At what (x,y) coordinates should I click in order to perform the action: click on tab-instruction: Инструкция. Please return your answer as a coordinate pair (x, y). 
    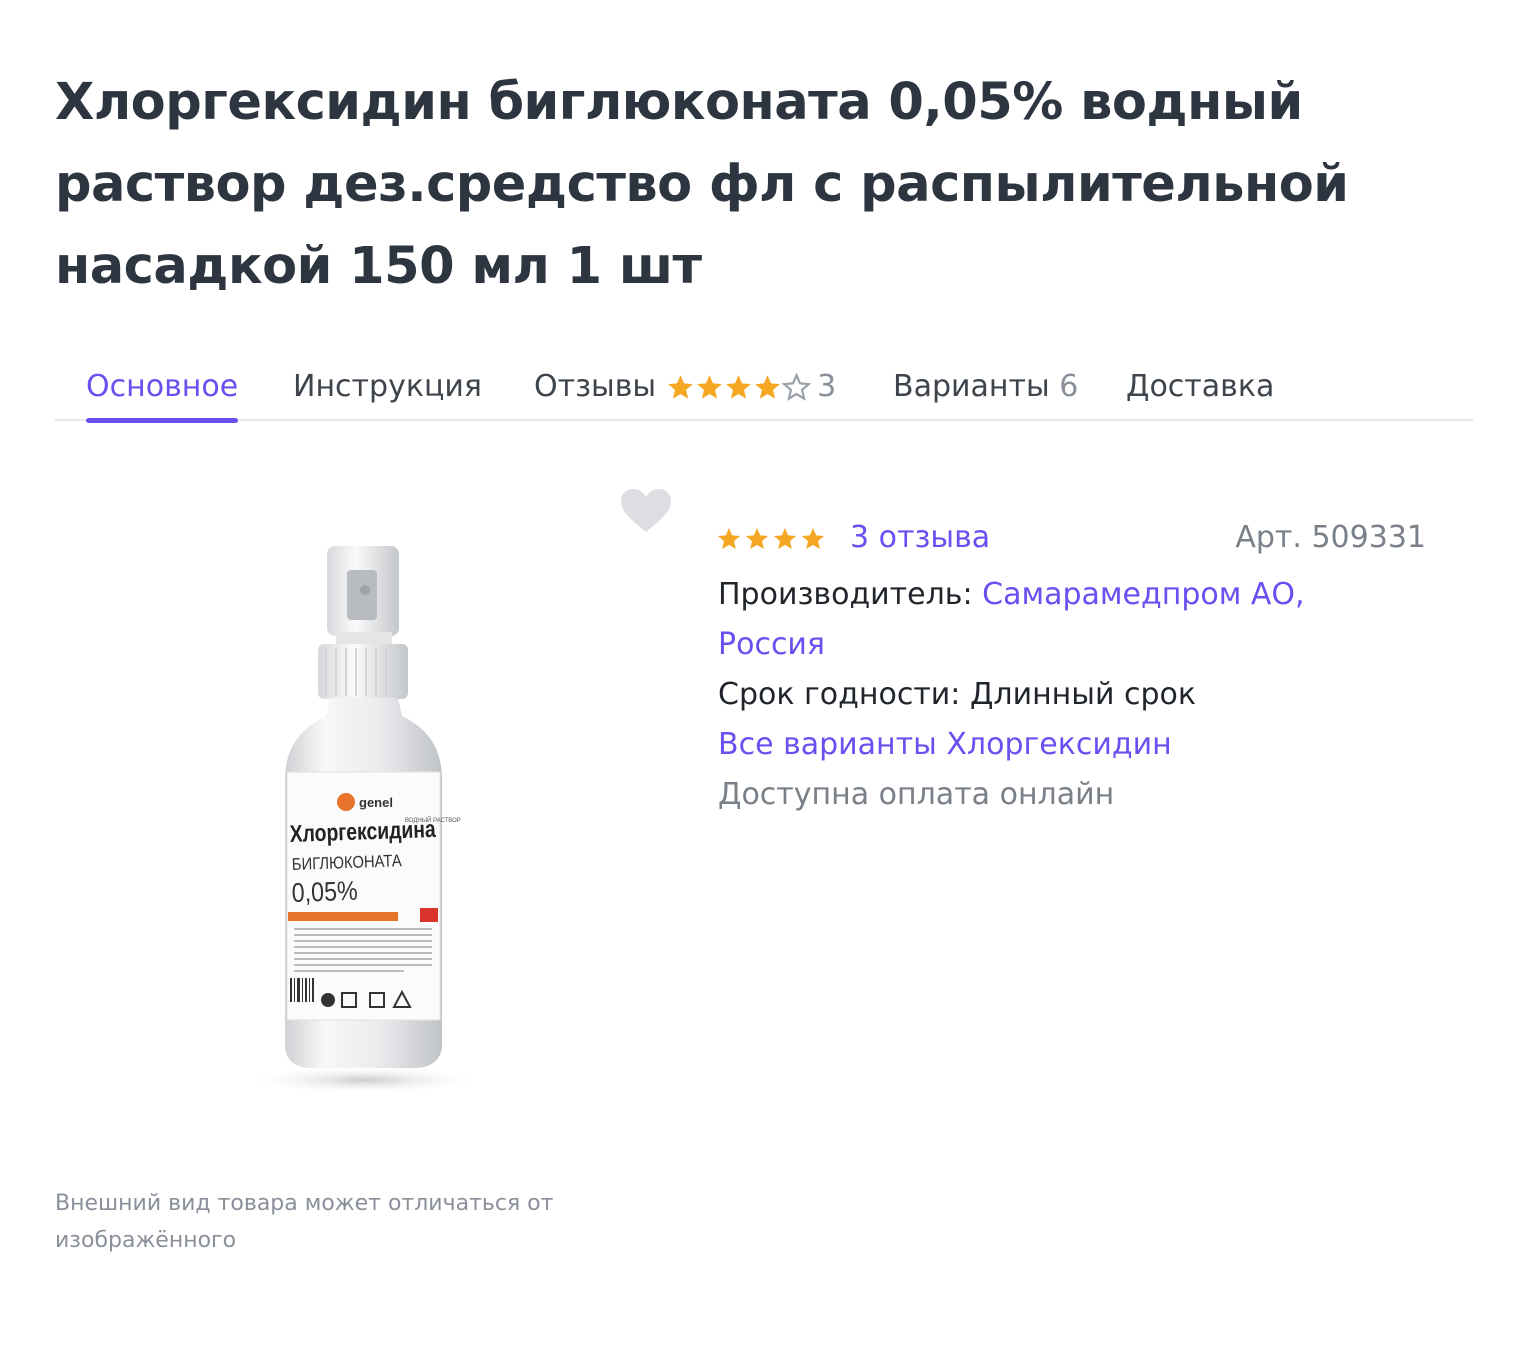
    Looking at the image, I should click on (387, 391).